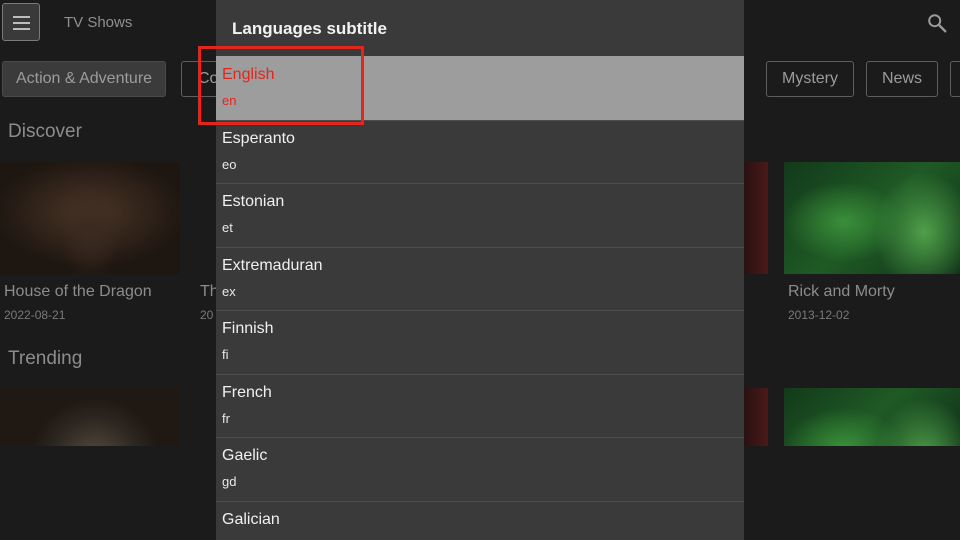 This screenshot has height=540, width=960. Describe the element at coordinates (480, 151) in the screenshot. I see `language-item-esperanto: Esperanto eo` at that location.